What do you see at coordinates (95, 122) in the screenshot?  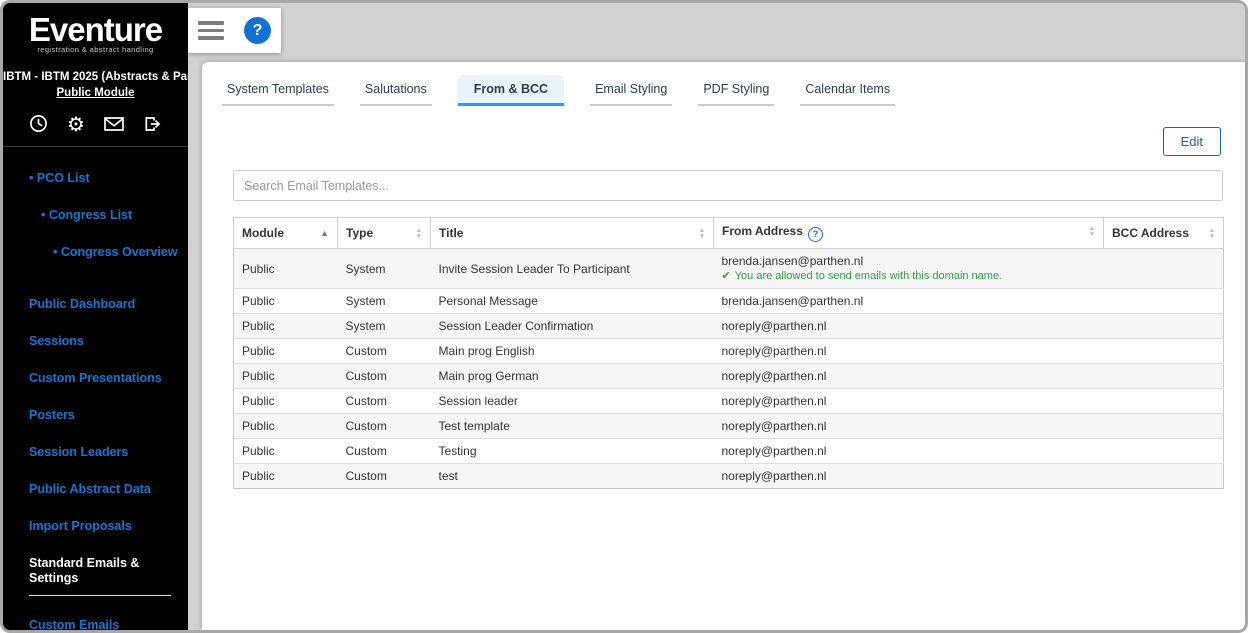 I see `sidebar-icon-row: ⚙` at bounding box center [95, 122].